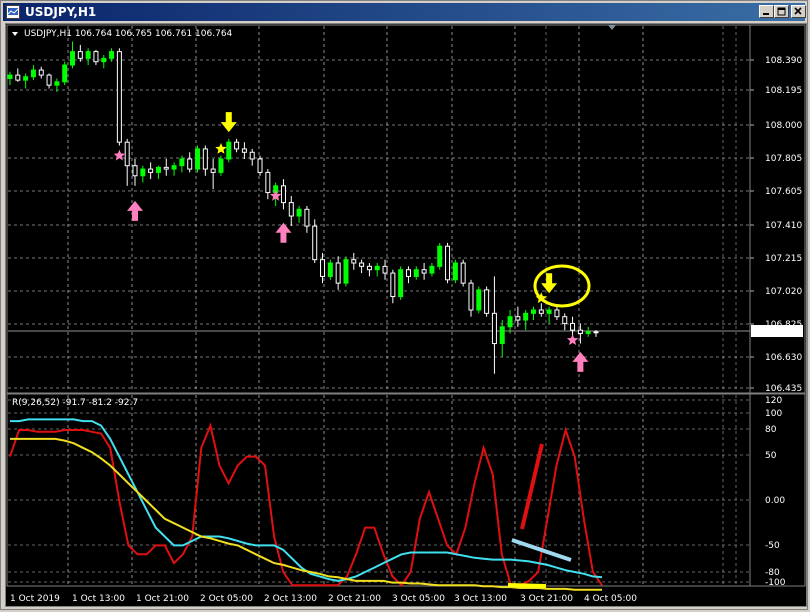  I want to click on current-price-label: 106.764, so click(782, 333).